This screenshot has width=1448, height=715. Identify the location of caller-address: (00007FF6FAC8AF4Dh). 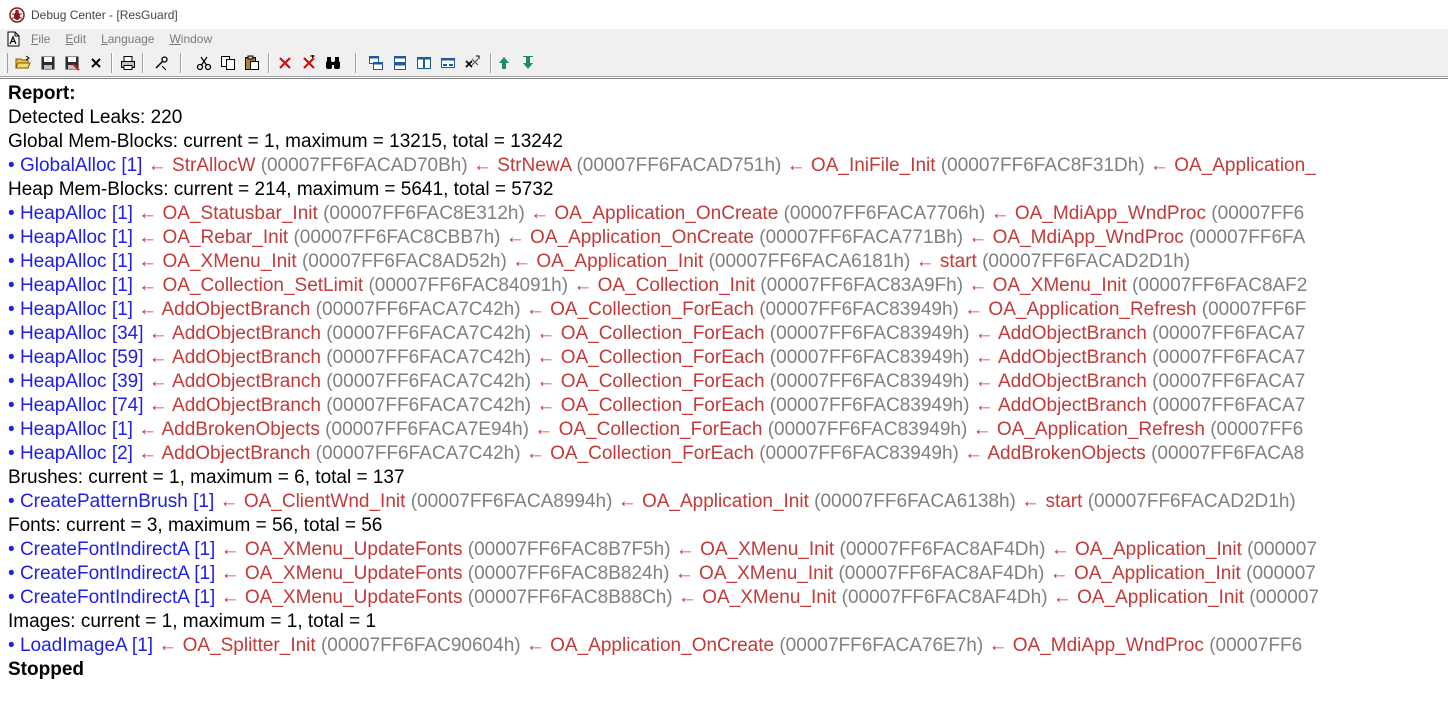
(941, 573).